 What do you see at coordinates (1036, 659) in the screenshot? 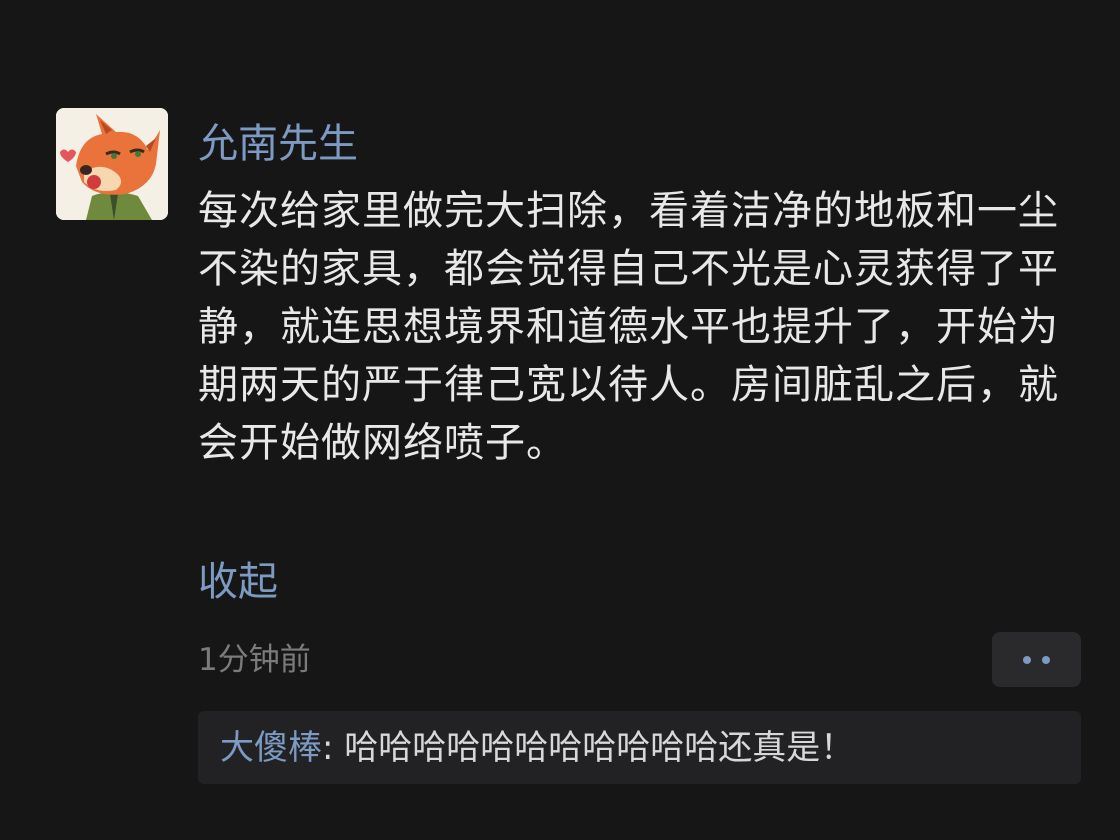
I see `more-actions-button` at bounding box center [1036, 659].